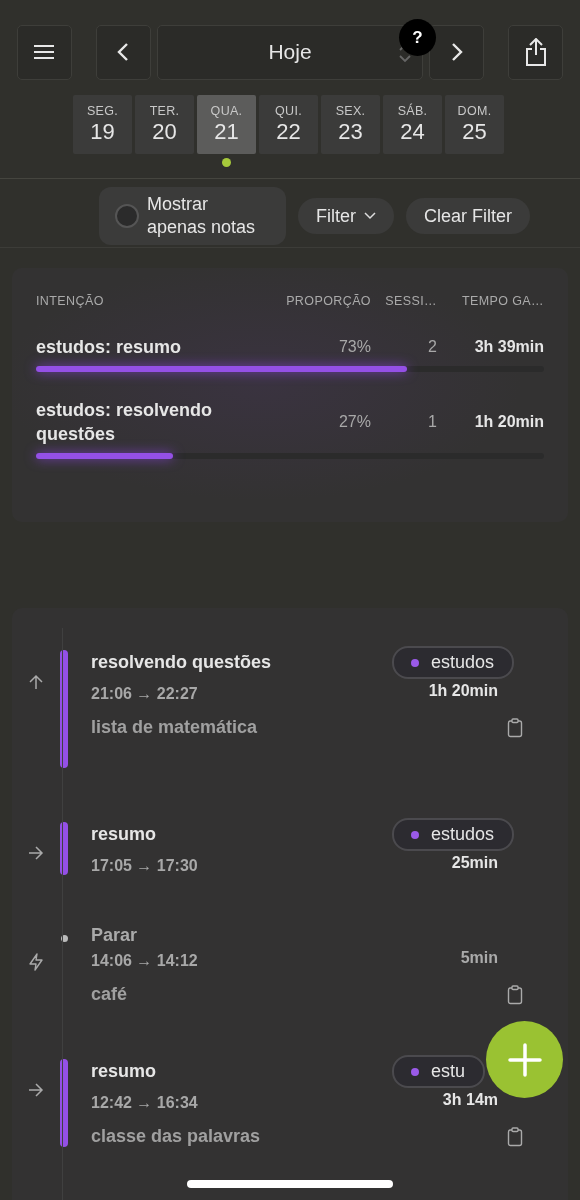 This screenshot has width=580, height=1200. I want to click on session-bar, so click(64, 848).